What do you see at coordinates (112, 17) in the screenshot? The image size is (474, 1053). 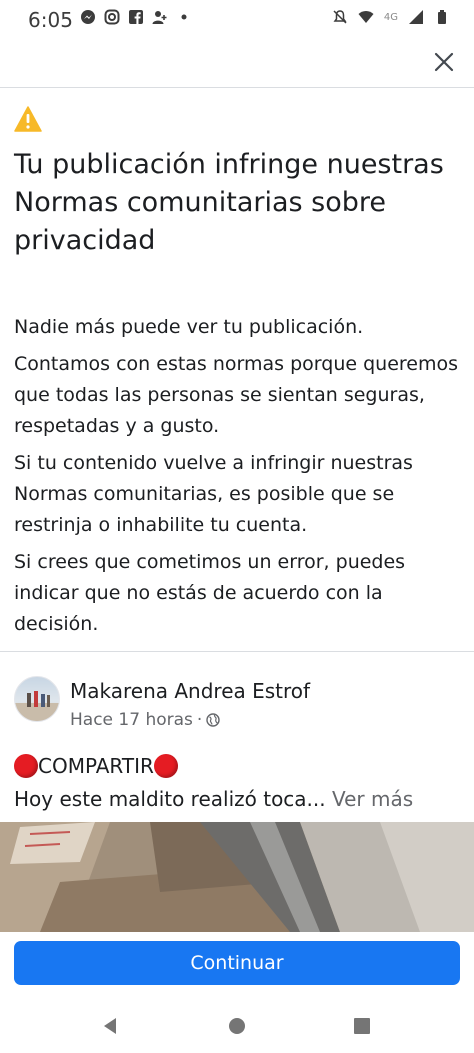 I see `instagram-icon` at bounding box center [112, 17].